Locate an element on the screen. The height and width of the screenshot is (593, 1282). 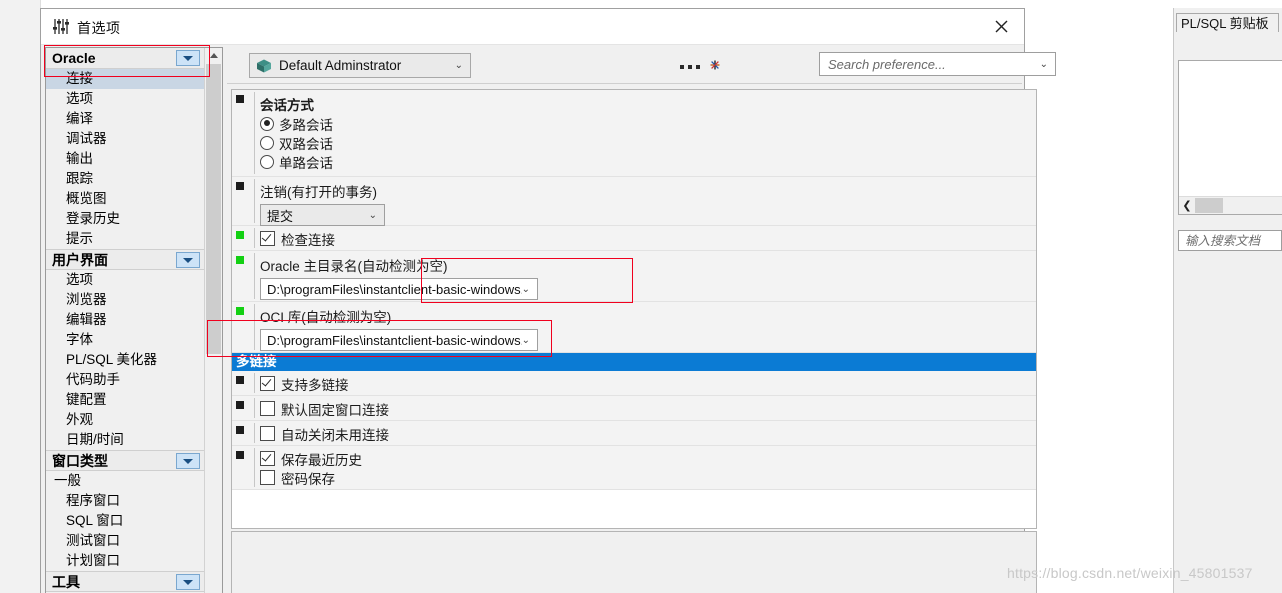
checkbox-option: 保存最近历史 is located at coordinates (648, 458).